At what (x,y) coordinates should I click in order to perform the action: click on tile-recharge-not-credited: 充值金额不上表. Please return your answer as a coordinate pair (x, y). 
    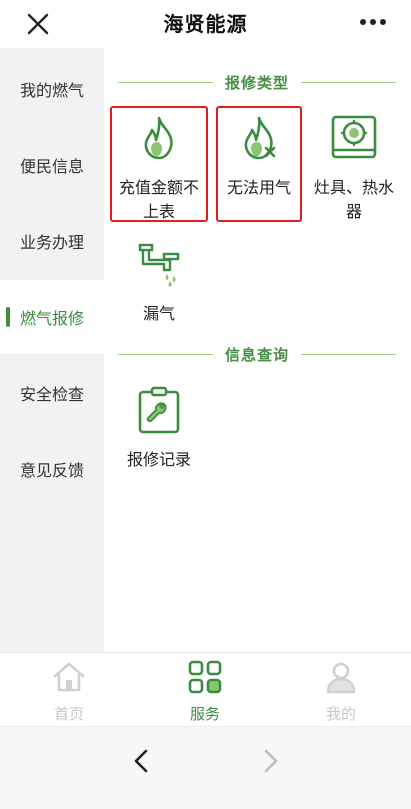
    Looking at the image, I should click on (159, 169).